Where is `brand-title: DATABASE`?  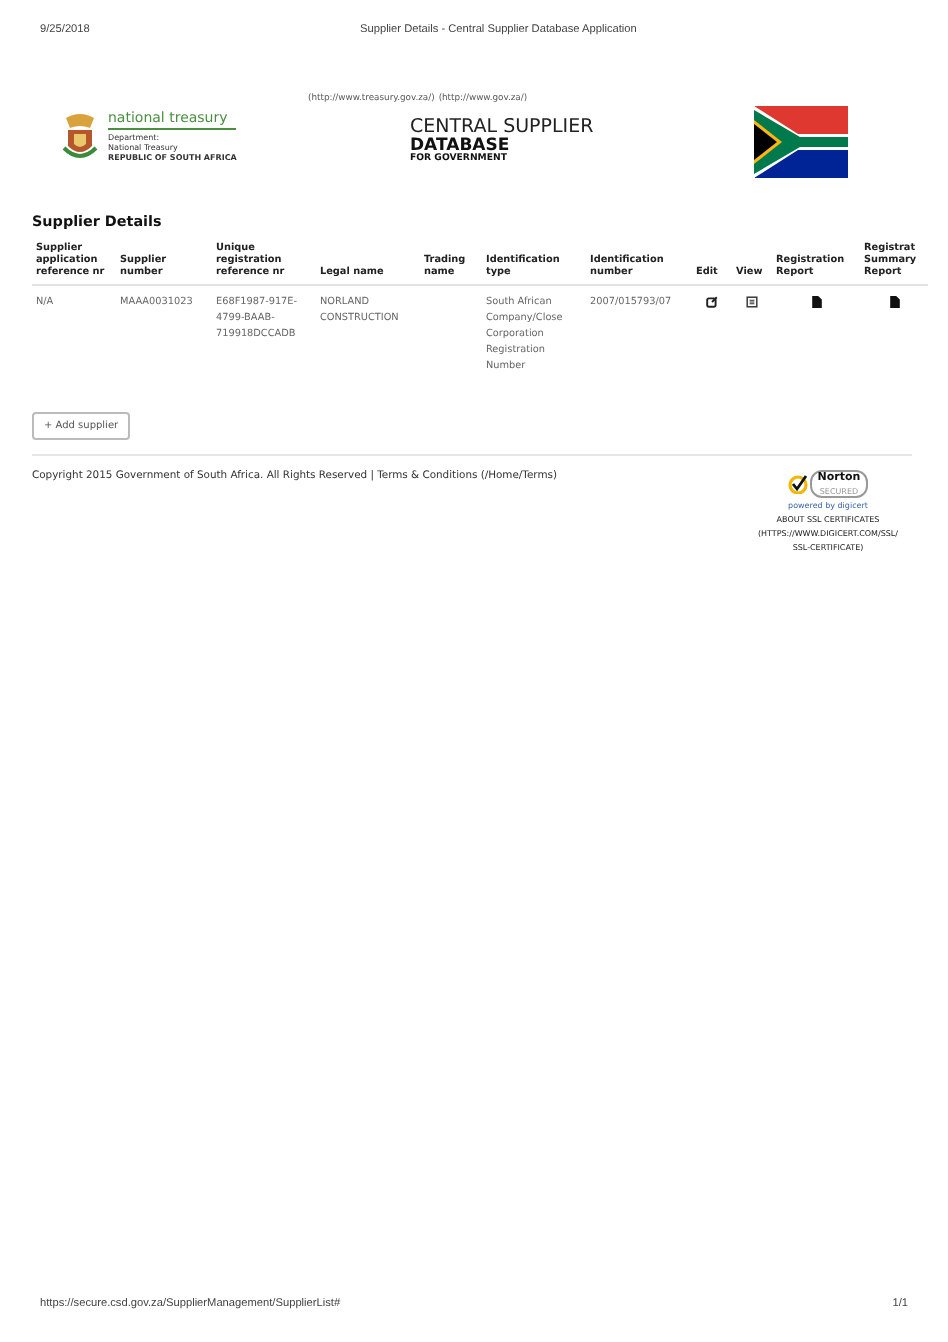
brand-title: DATABASE is located at coordinates (461, 145).